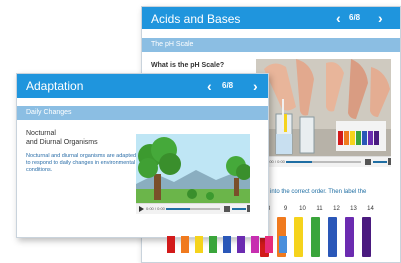 The image size is (401, 263). I want to click on section-title: Daily Changes, so click(49, 112).